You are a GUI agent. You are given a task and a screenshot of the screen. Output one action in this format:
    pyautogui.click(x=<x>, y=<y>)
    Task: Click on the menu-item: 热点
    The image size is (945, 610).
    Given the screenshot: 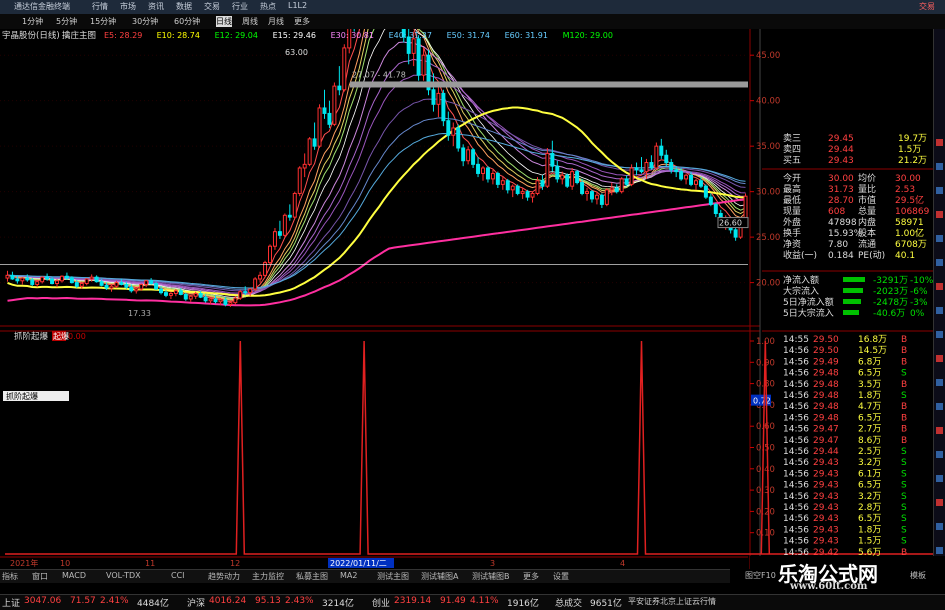 What is the action you would take?
    pyautogui.click(x=268, y=6)
    